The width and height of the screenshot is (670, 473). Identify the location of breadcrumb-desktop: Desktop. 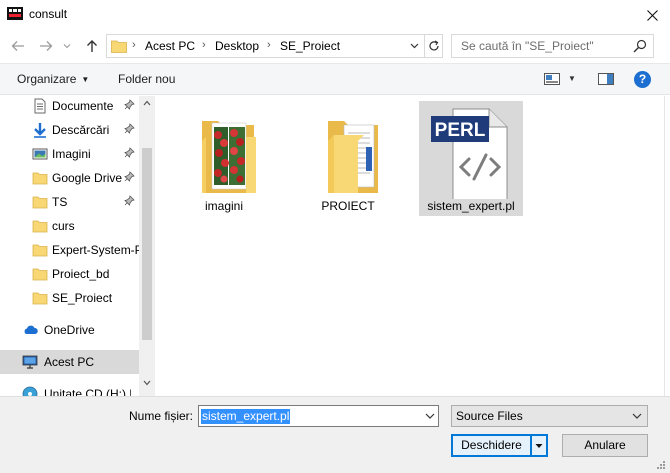
(237, 46).